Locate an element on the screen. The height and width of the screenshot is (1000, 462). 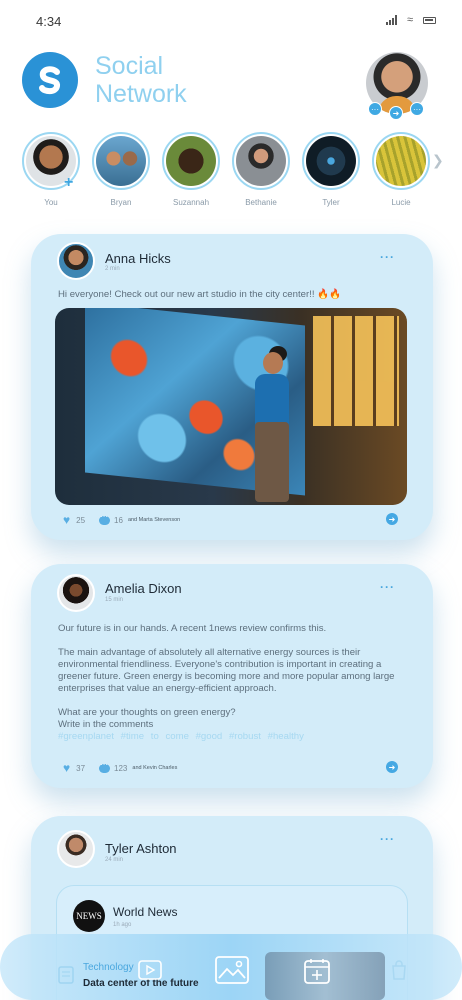
comment-count: 16 is located at coordinates (118, 520).